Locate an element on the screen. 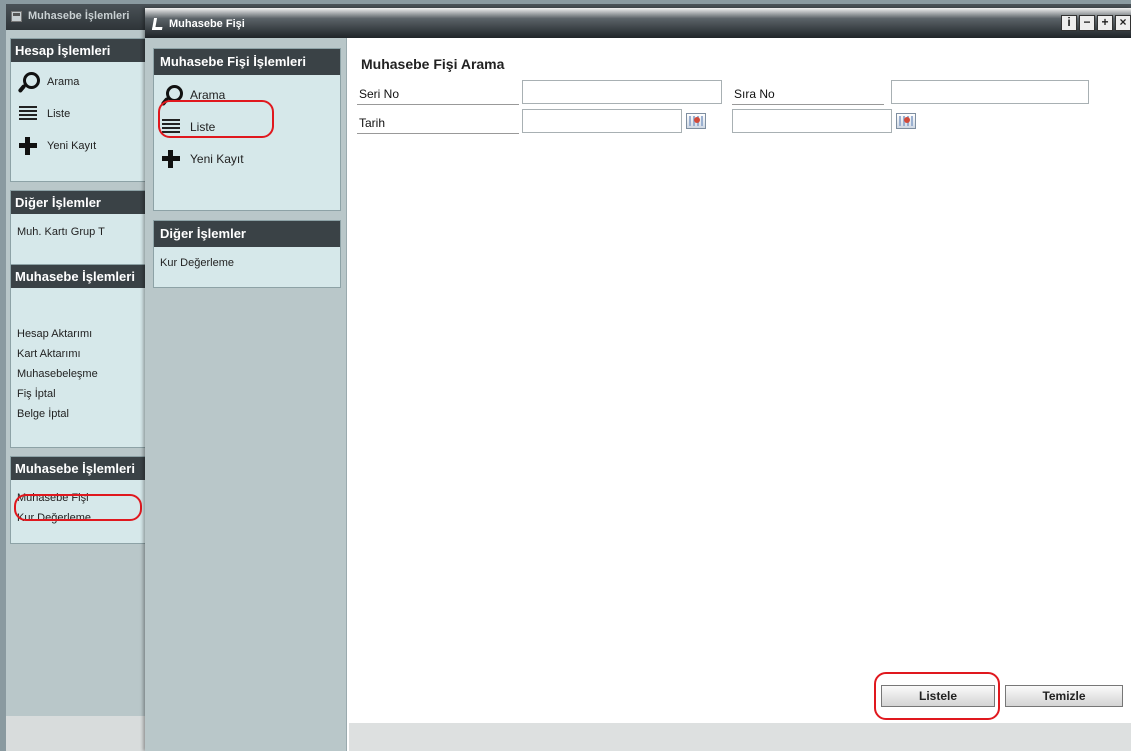 This screenshot has height=751, width=1131. maximize-button: + is located at coordinates (1105, 23).